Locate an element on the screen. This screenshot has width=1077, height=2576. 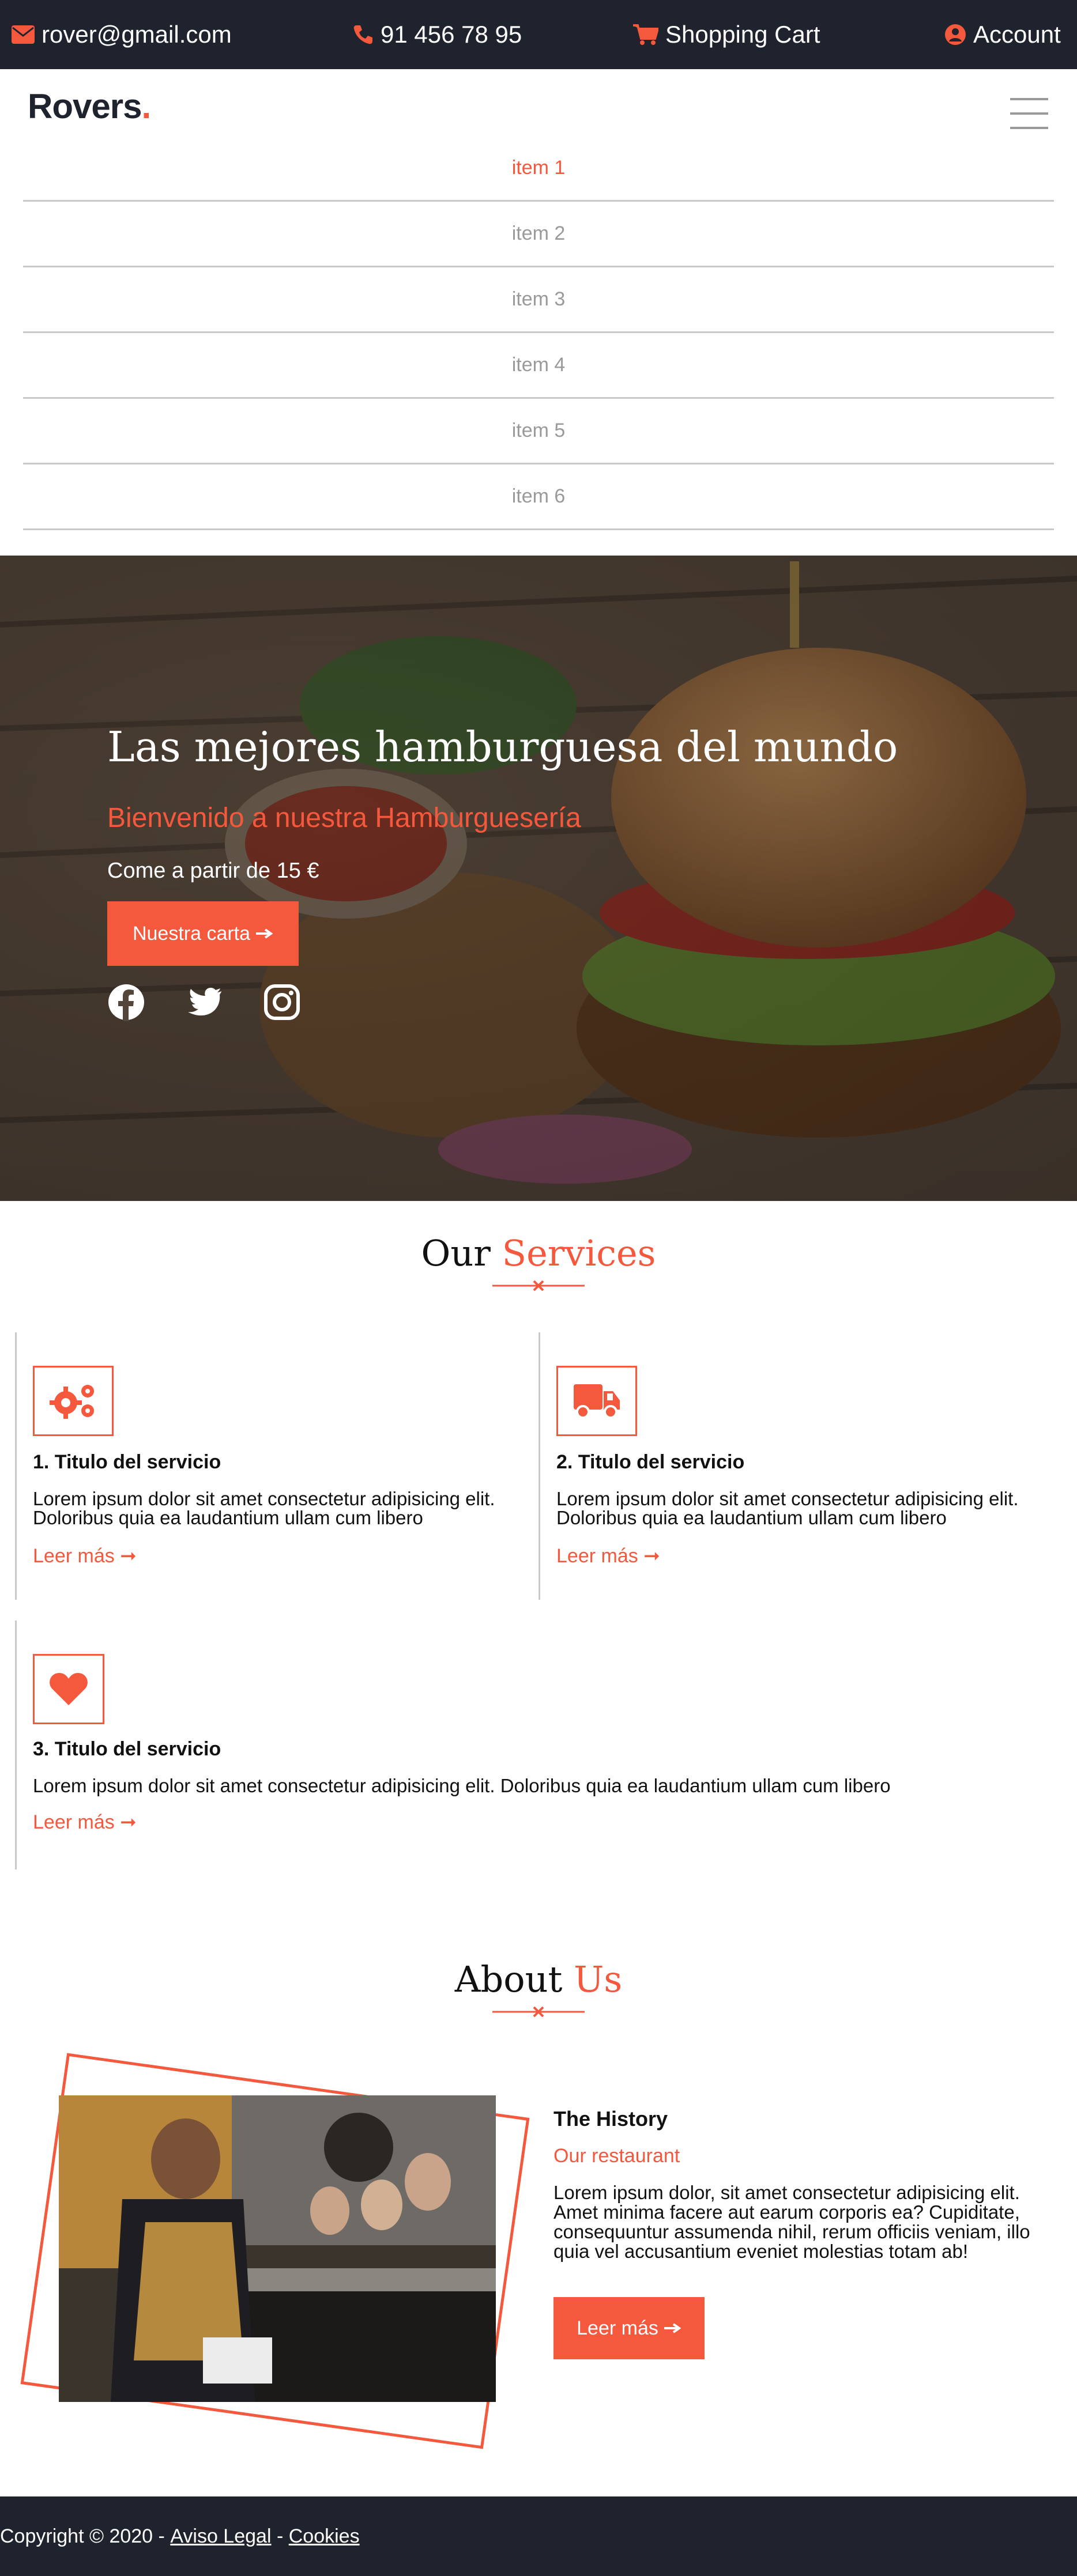
about-title-main: About is located at coordinates (509, 1979).